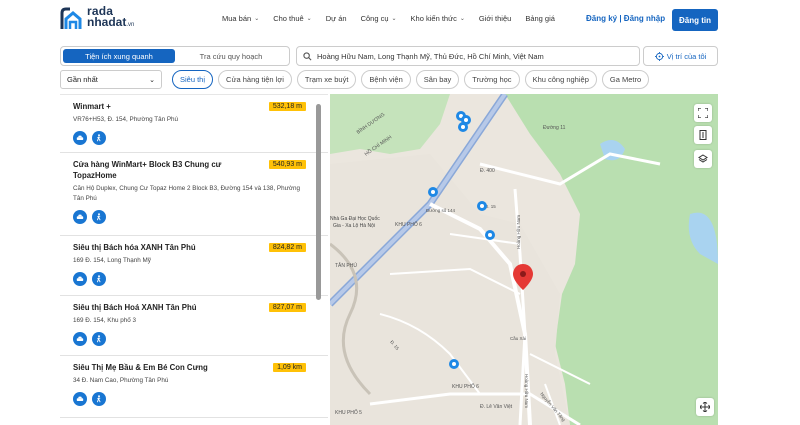 This screenshot has width=800, height=425. I want to click on logo-icon, so click(72, 19).